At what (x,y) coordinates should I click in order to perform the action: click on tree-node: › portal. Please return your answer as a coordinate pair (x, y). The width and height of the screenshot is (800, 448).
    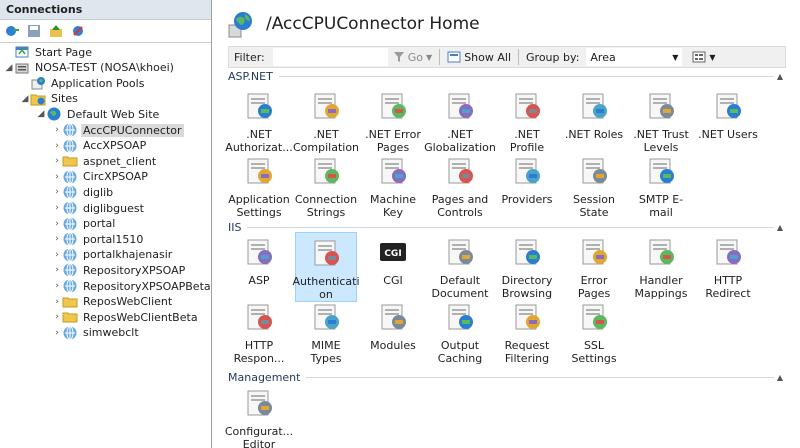
    Looking at the image, I should click on (84, 224).